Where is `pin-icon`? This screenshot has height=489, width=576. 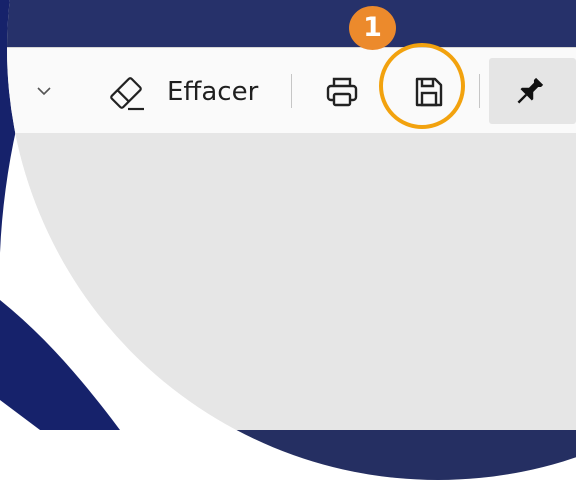
pin-icon is located at coordinates (530, 90).